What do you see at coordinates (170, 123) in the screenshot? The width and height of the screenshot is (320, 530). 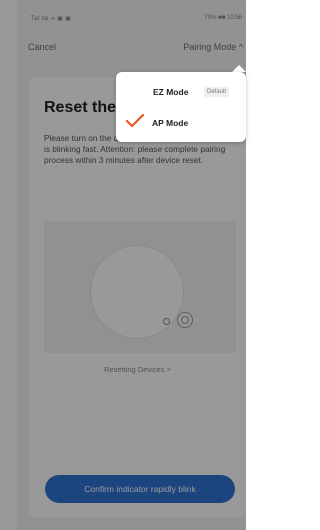 I see `ap-mode-label: AP Mode` at bounding box center [170, 123].